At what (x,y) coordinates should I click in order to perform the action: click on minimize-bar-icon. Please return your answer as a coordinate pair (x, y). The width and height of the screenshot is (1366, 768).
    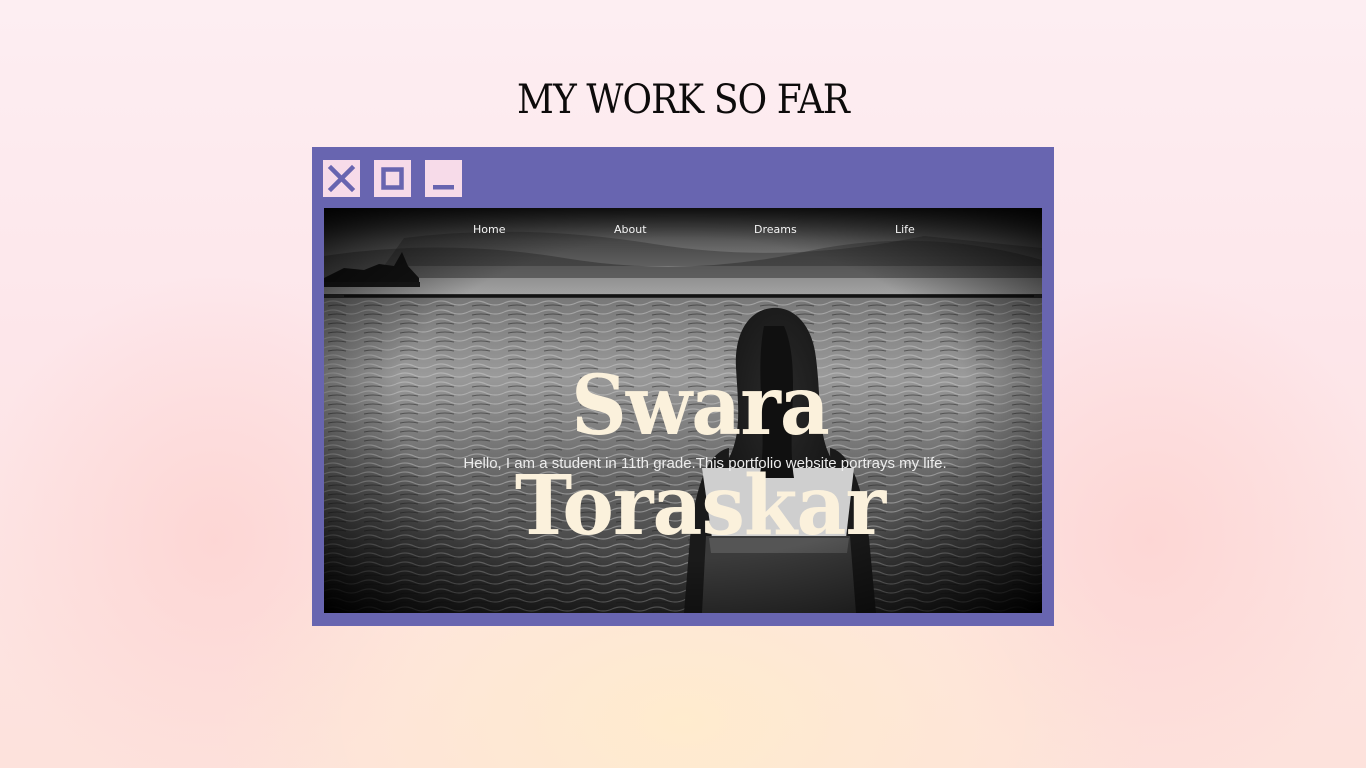
    Looking at the image, I should click on (443, 187).